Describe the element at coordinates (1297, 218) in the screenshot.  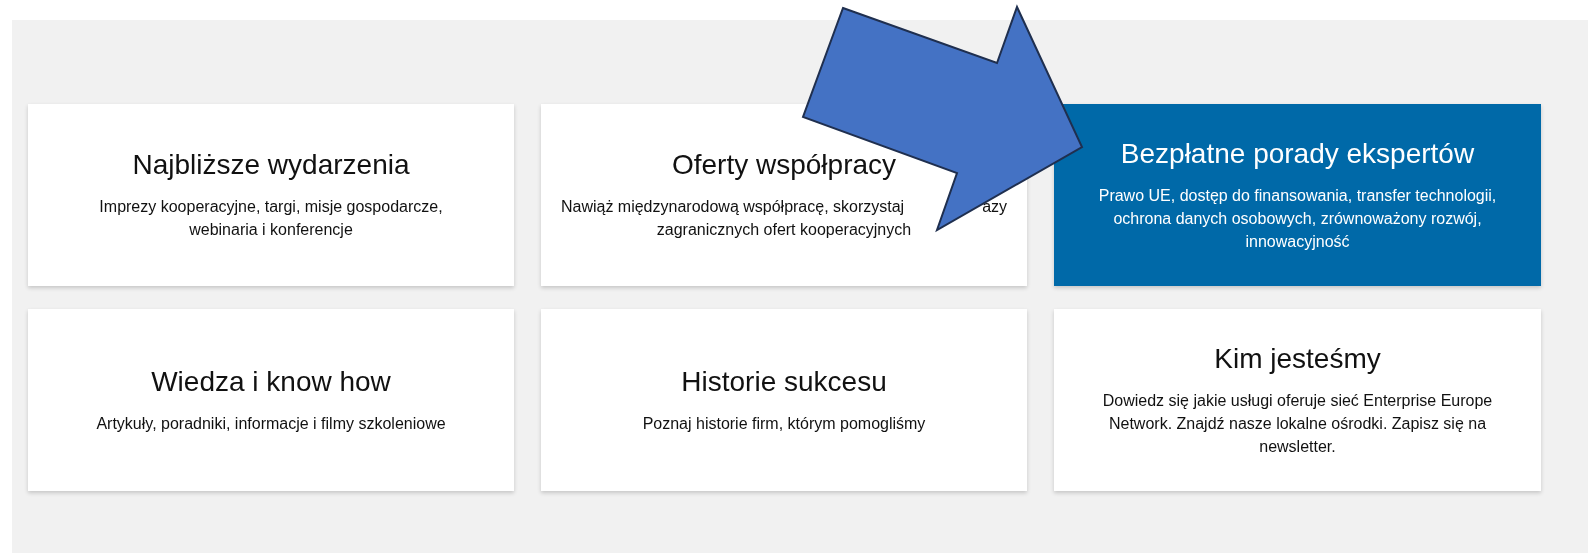
I see `card-description: Prawo UE, dostęp do finansowania, transfer technologii, ochrona danych osobowych, zrównoważony rozwój, innowacyjność` at that location.